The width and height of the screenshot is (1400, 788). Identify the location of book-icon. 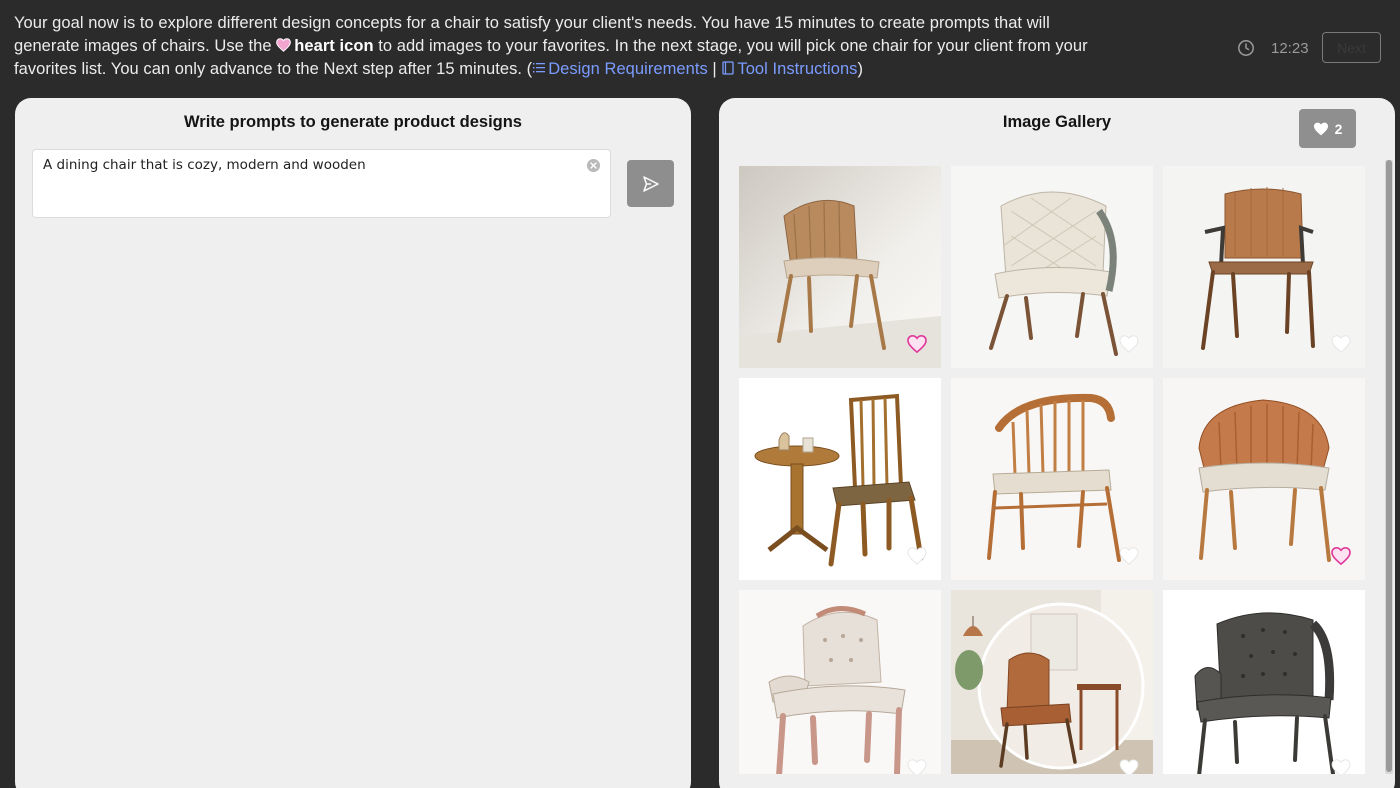
(728, 68).